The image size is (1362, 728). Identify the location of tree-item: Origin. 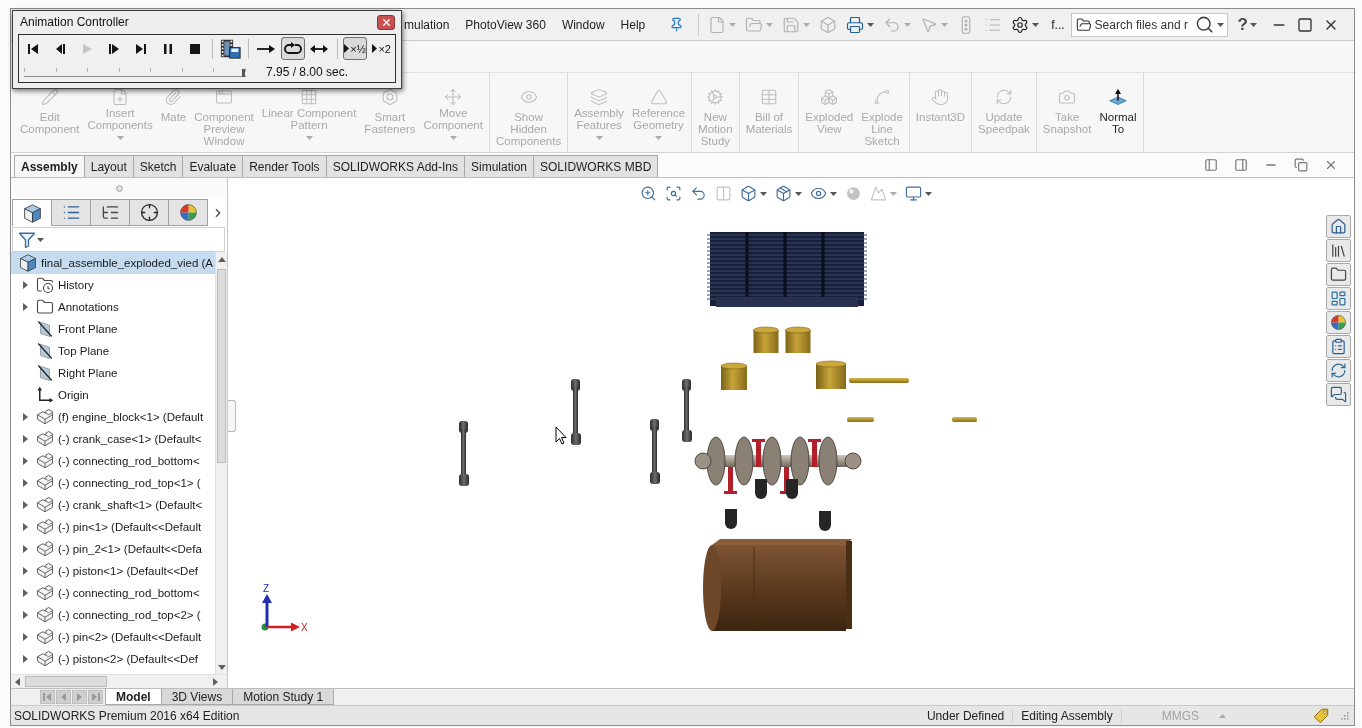
(113, 395).